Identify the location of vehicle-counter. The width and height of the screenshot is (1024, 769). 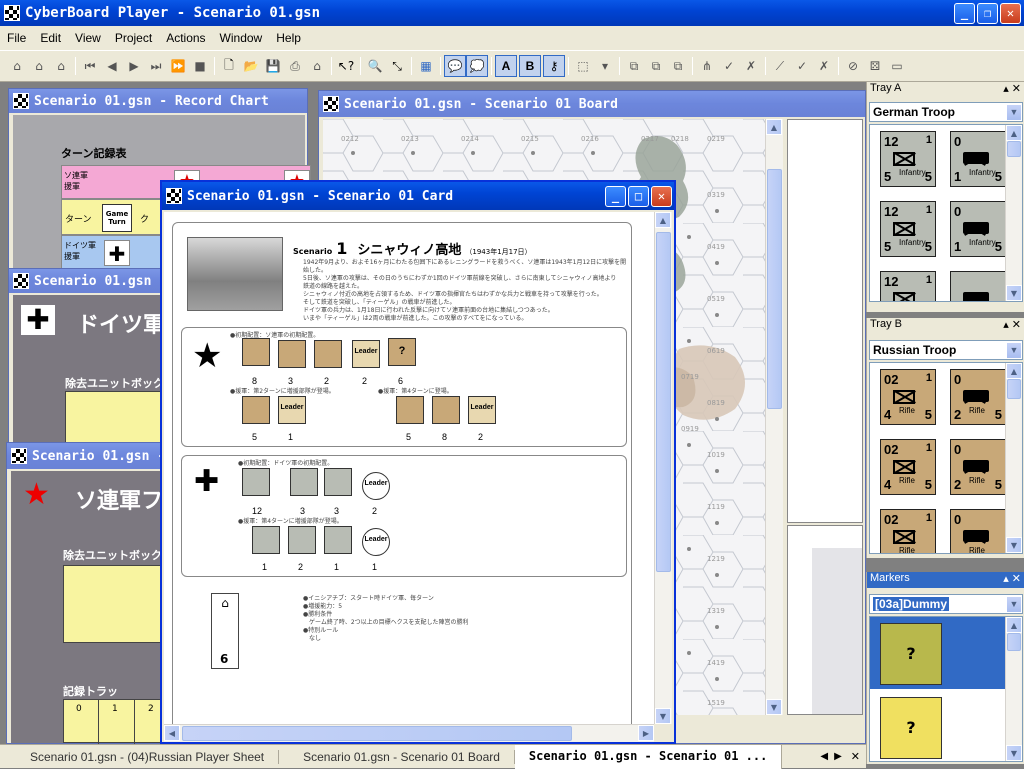
(978, 286).